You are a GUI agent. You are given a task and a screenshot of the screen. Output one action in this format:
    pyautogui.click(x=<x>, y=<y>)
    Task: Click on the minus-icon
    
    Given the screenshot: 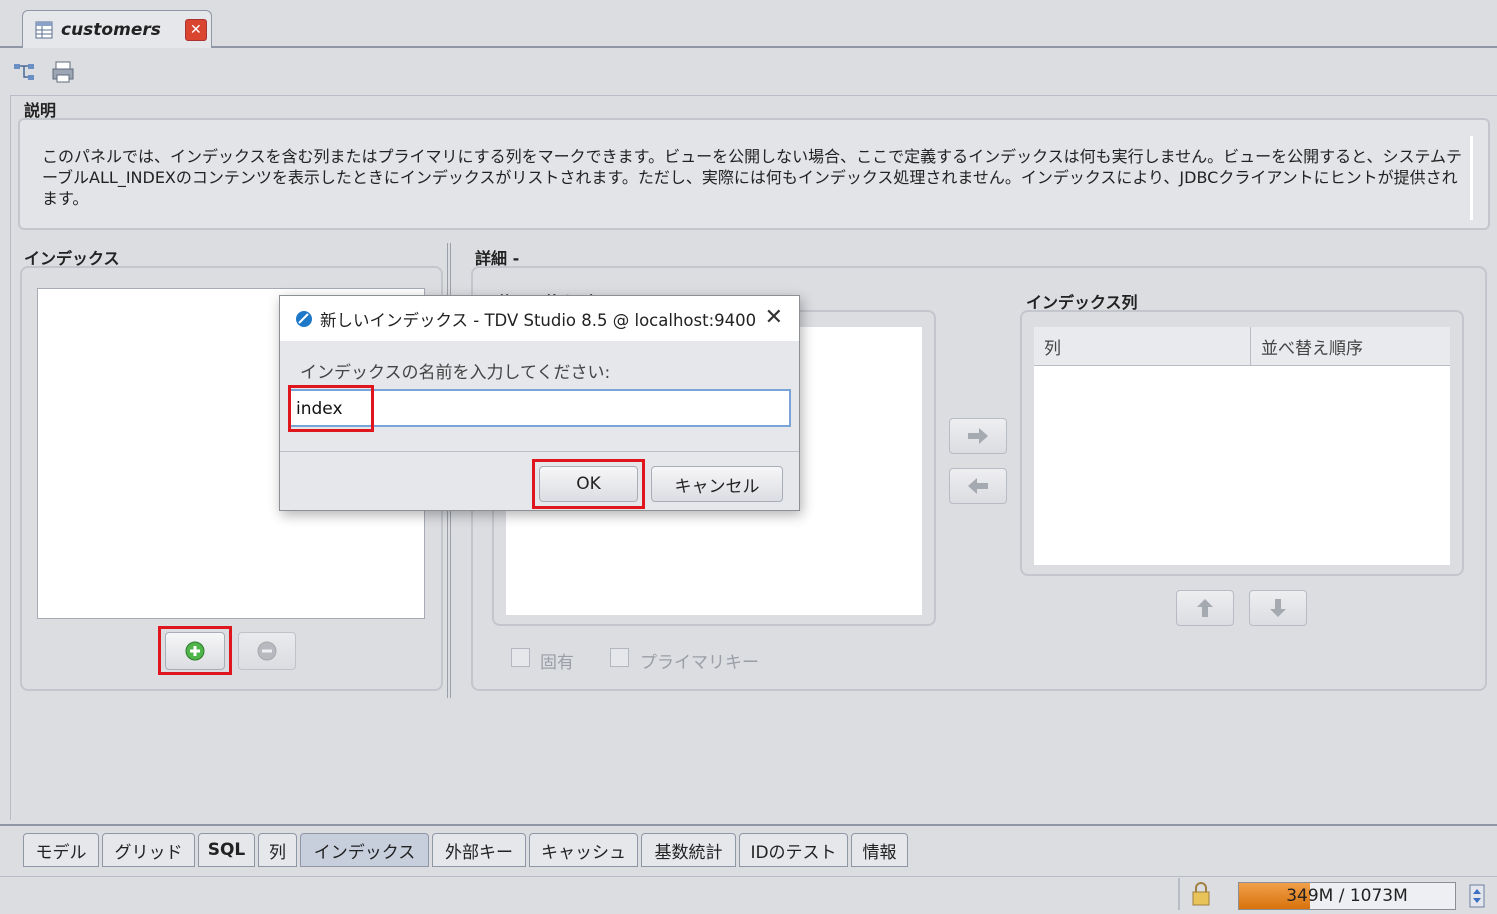 What is the action you would take?
    pyautogui.click(x=267, y=651)
    